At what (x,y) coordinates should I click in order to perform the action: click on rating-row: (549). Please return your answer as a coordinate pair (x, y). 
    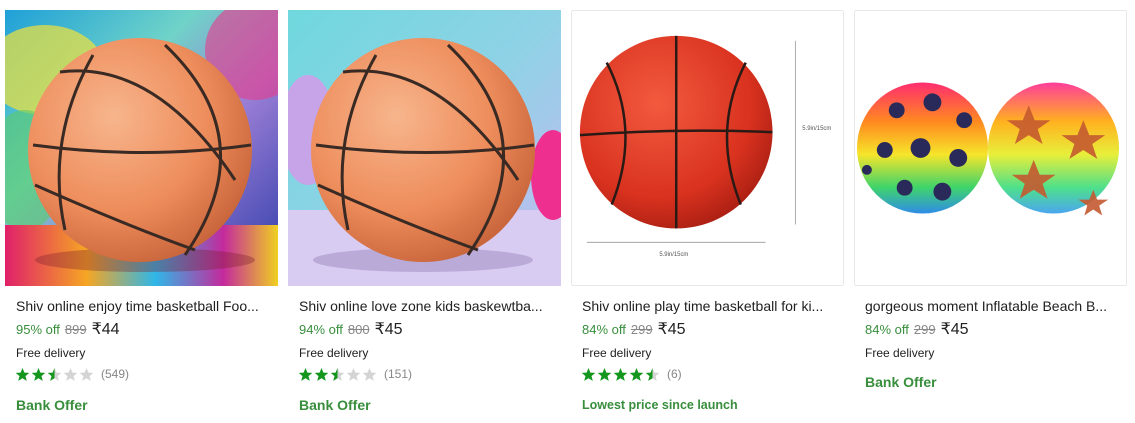
    Looking at the image, I should click on (72, 374).